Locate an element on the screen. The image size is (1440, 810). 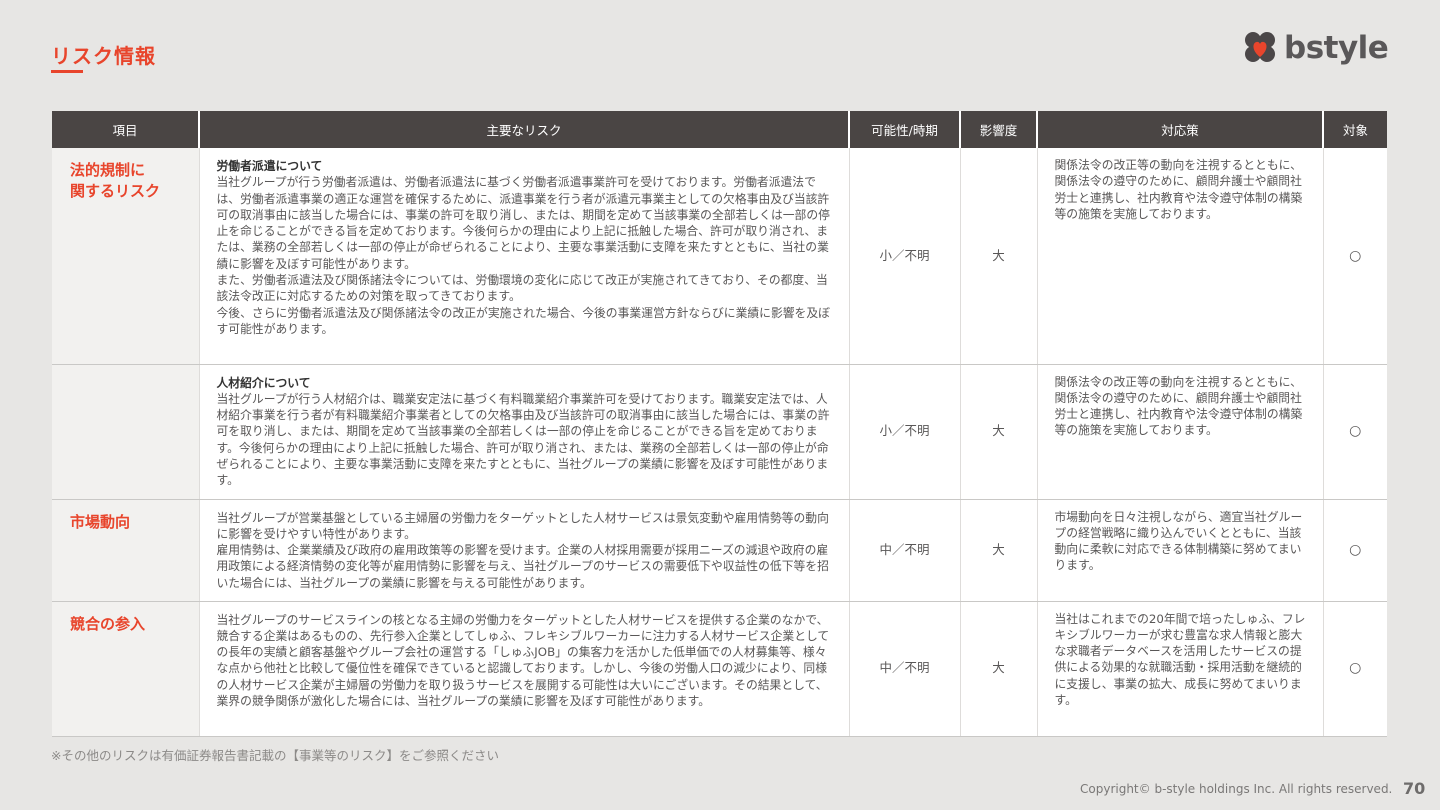
category-cell: 市場動向 is located at coordinates (125, 550).